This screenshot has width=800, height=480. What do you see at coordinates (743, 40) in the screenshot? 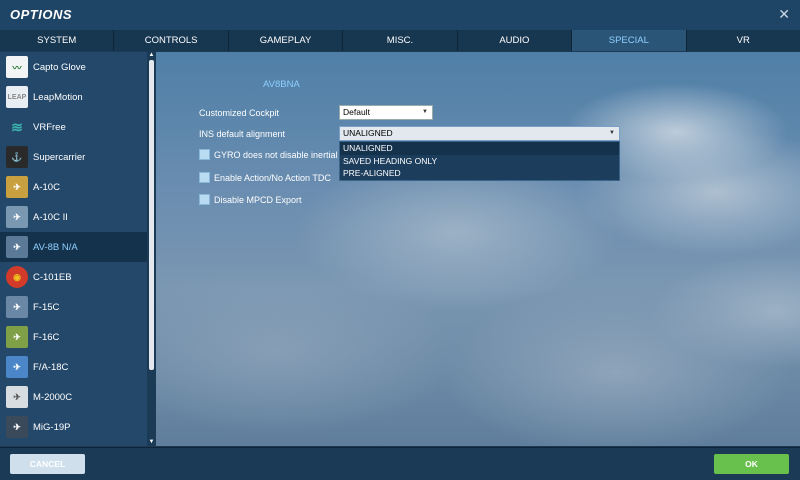
I see `tab-vr: VR` at bounding box center [743, 40].